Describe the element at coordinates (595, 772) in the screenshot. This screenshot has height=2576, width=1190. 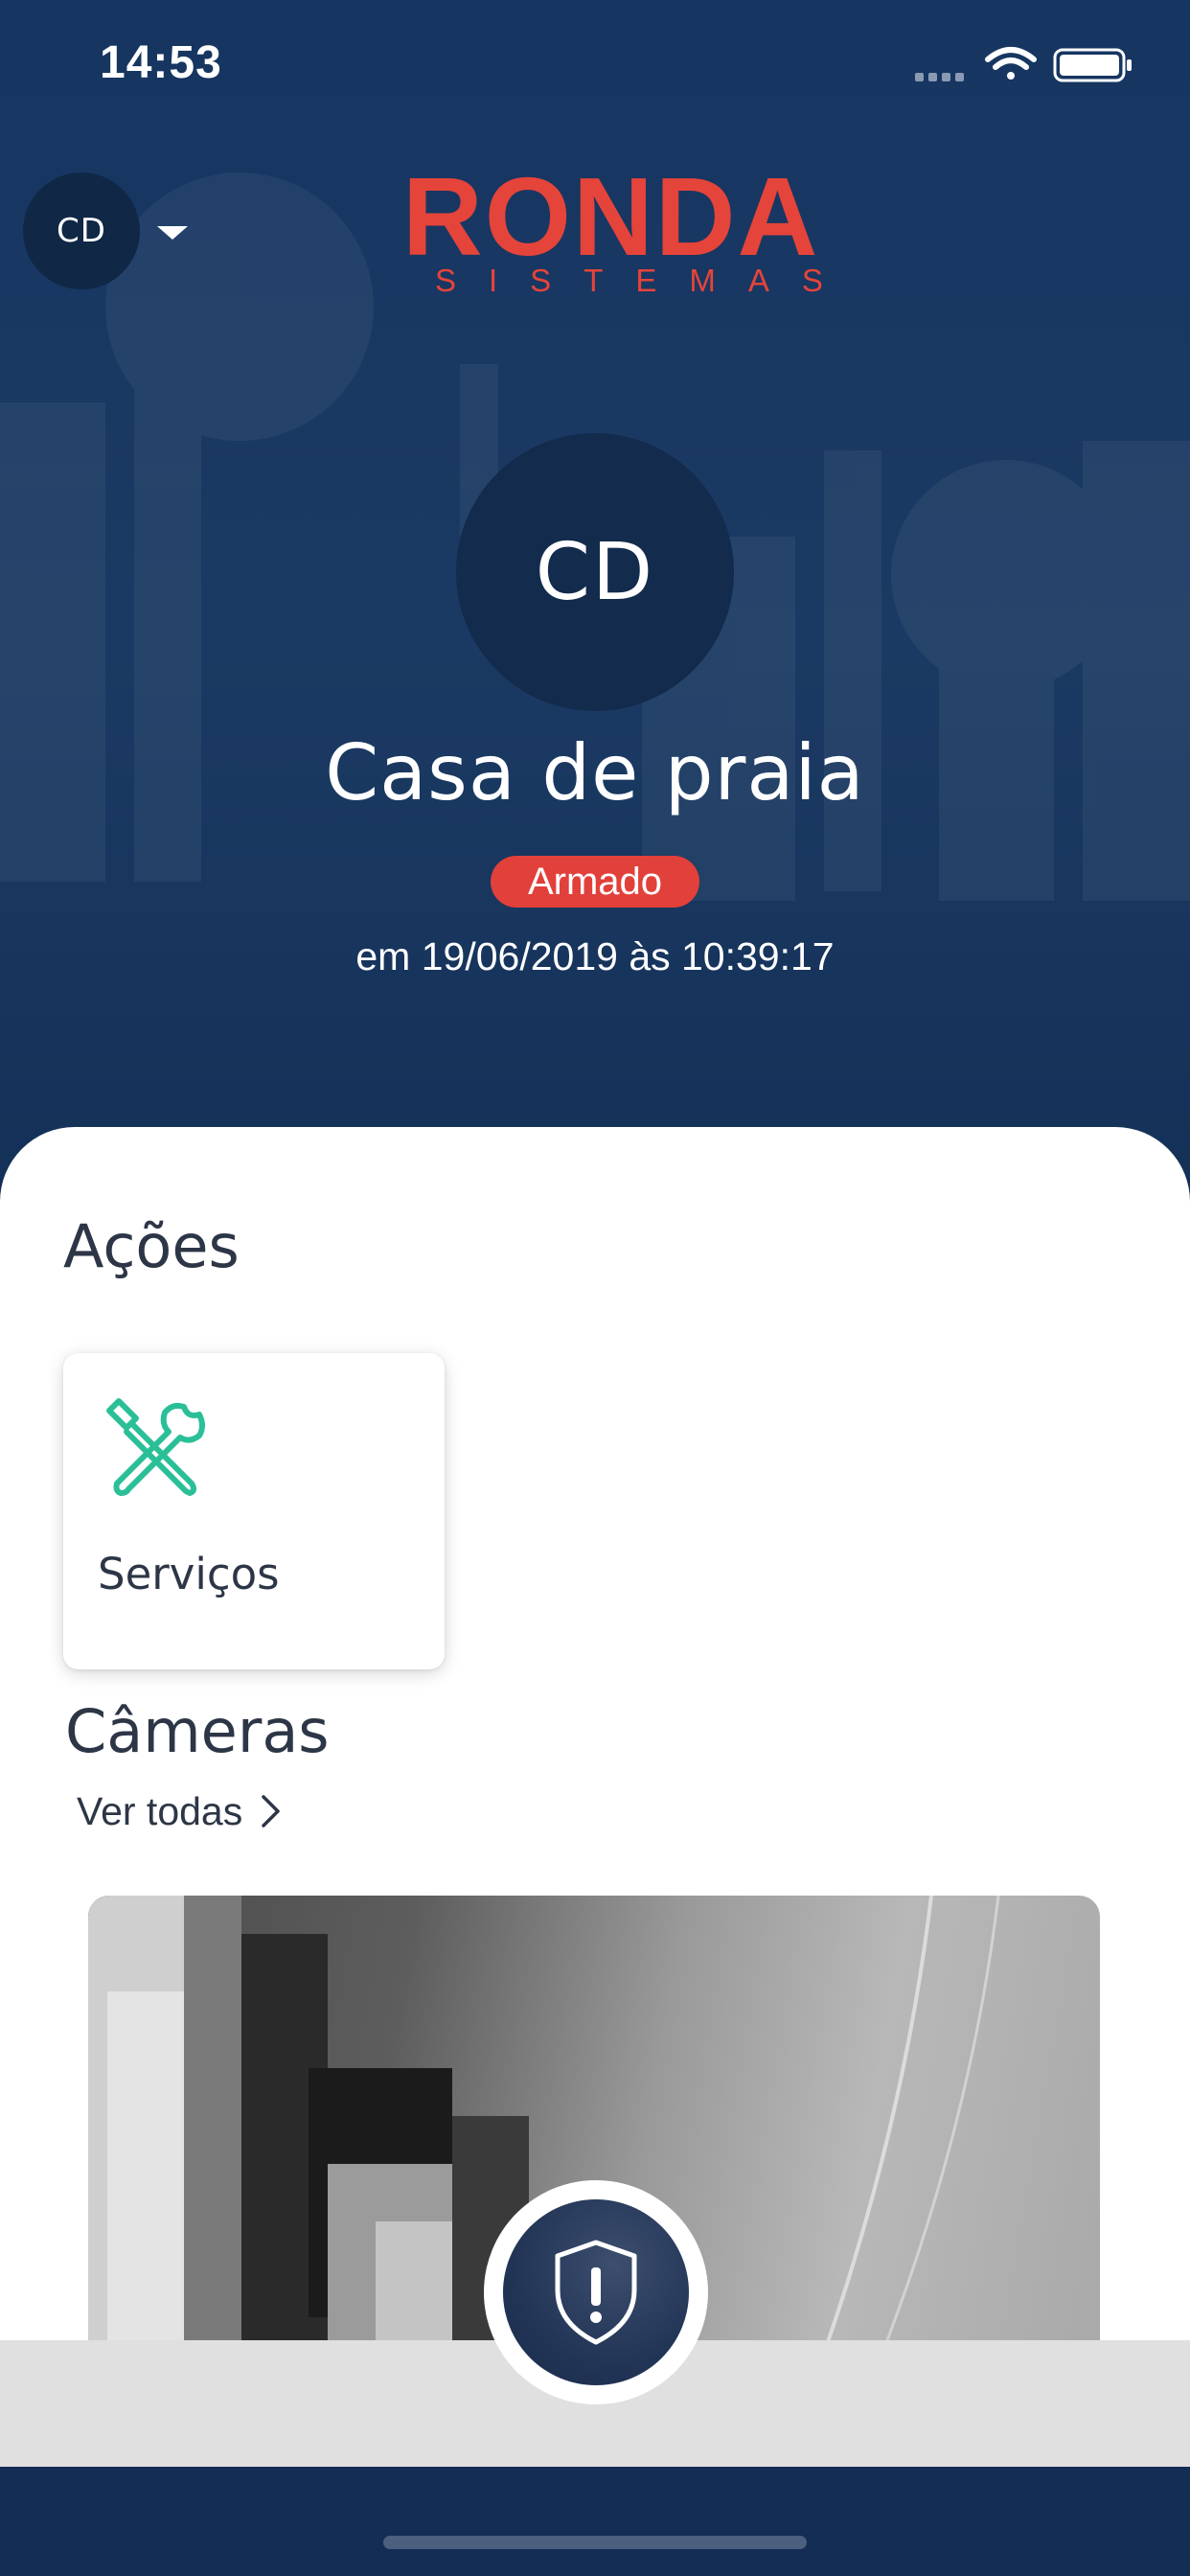
I see `site-name: Casa de praia` at that location.